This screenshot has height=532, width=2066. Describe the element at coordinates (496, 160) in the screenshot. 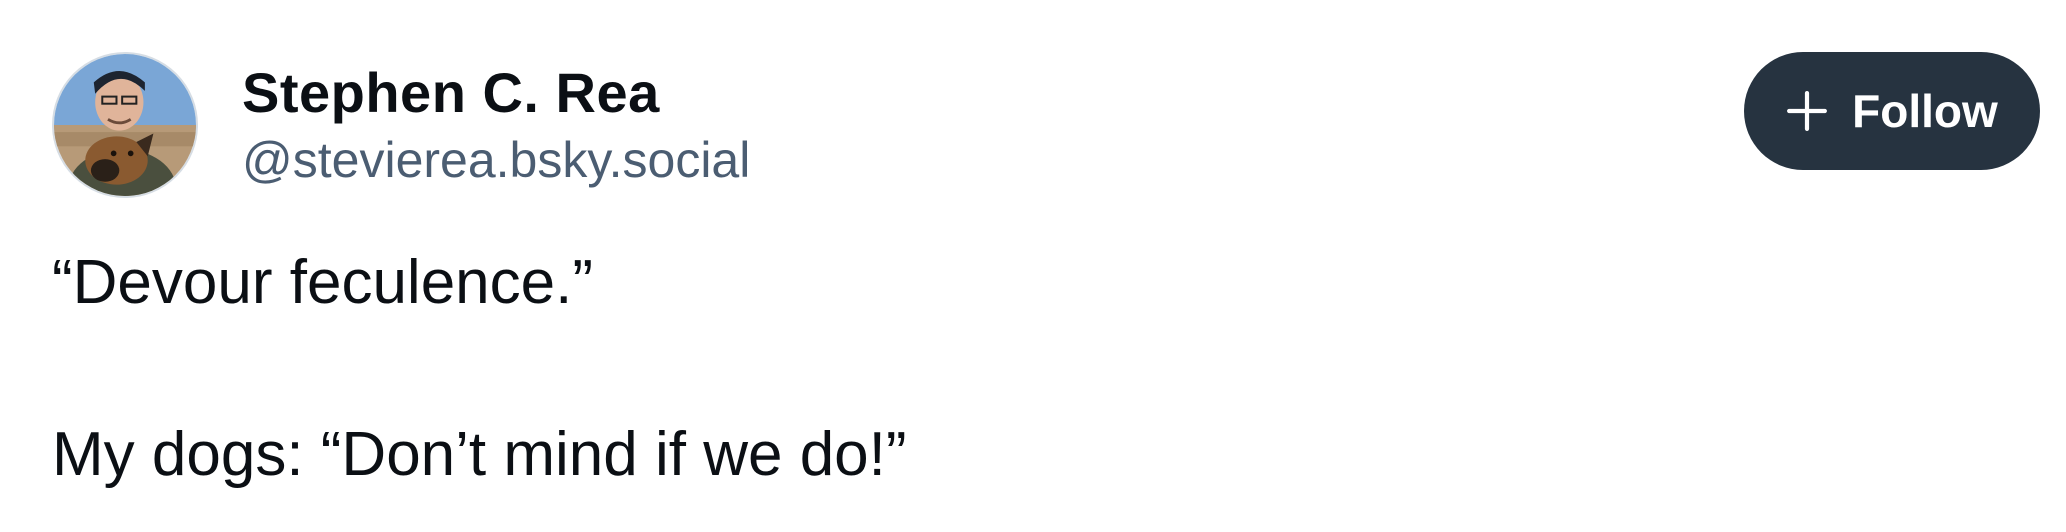

I see `author-handle: @stevierea.bsky.social` at that location.